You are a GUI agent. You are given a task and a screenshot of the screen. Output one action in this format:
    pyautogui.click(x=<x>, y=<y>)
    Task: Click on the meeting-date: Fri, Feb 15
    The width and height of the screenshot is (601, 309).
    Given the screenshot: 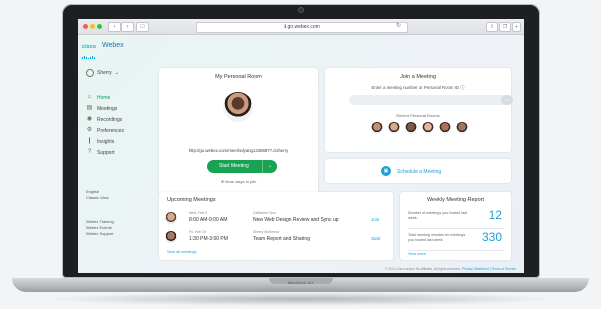 What is the action you would take?
    pyautogui.click(x=197, y=232)
    